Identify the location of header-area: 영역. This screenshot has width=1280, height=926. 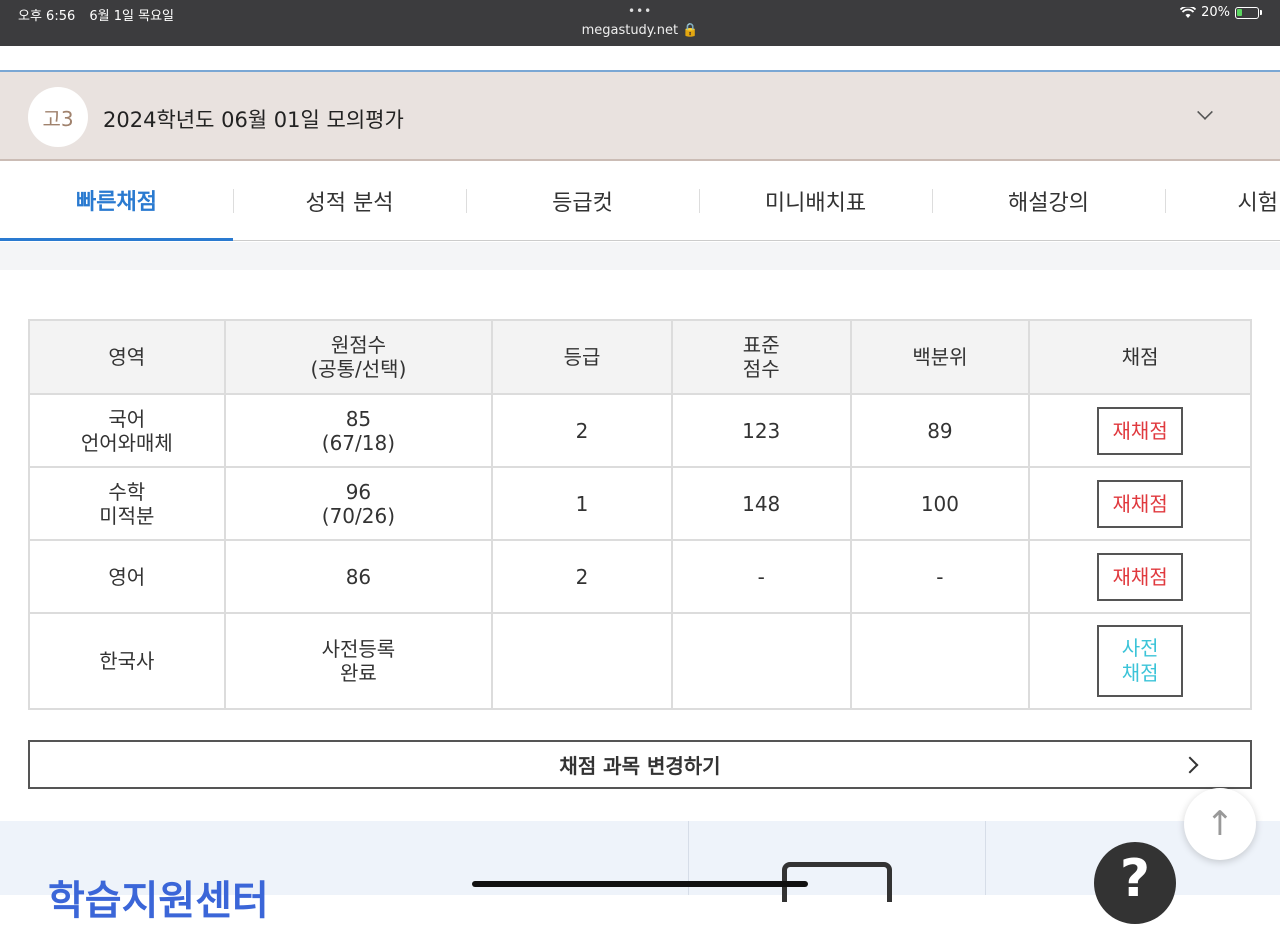
(127, 357).